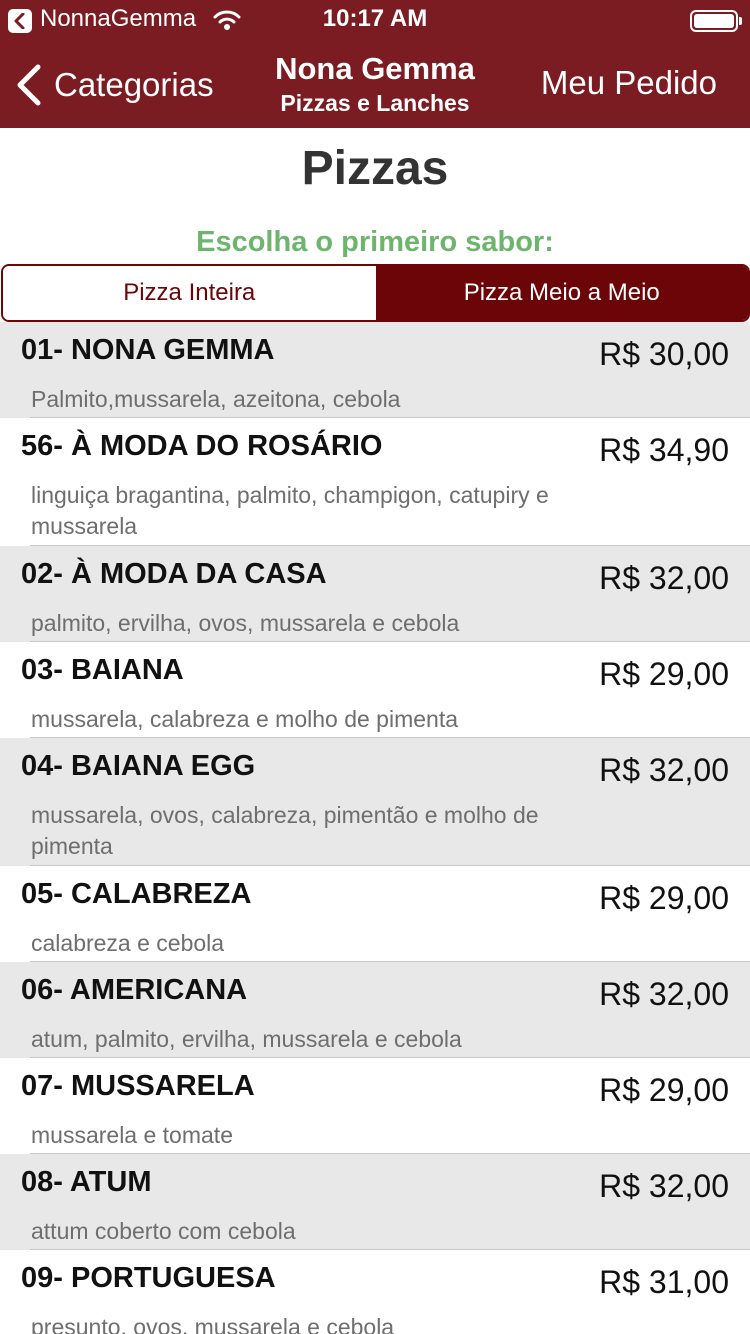  What do you see at coordinates (213, 1324) in the screenshot?
I see `item-description: presunto, ovos, mussarela e cebola` at bounding box center [213, 1324].